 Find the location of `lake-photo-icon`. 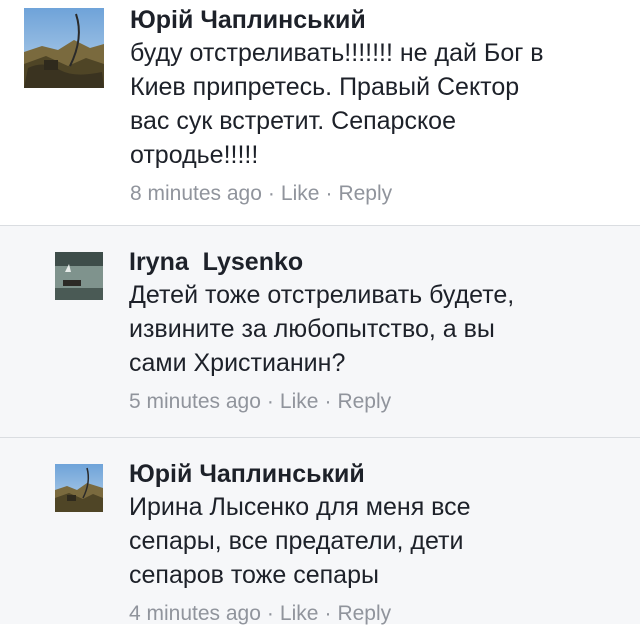

lake-photo-icon is located at coordinates (79, 276).